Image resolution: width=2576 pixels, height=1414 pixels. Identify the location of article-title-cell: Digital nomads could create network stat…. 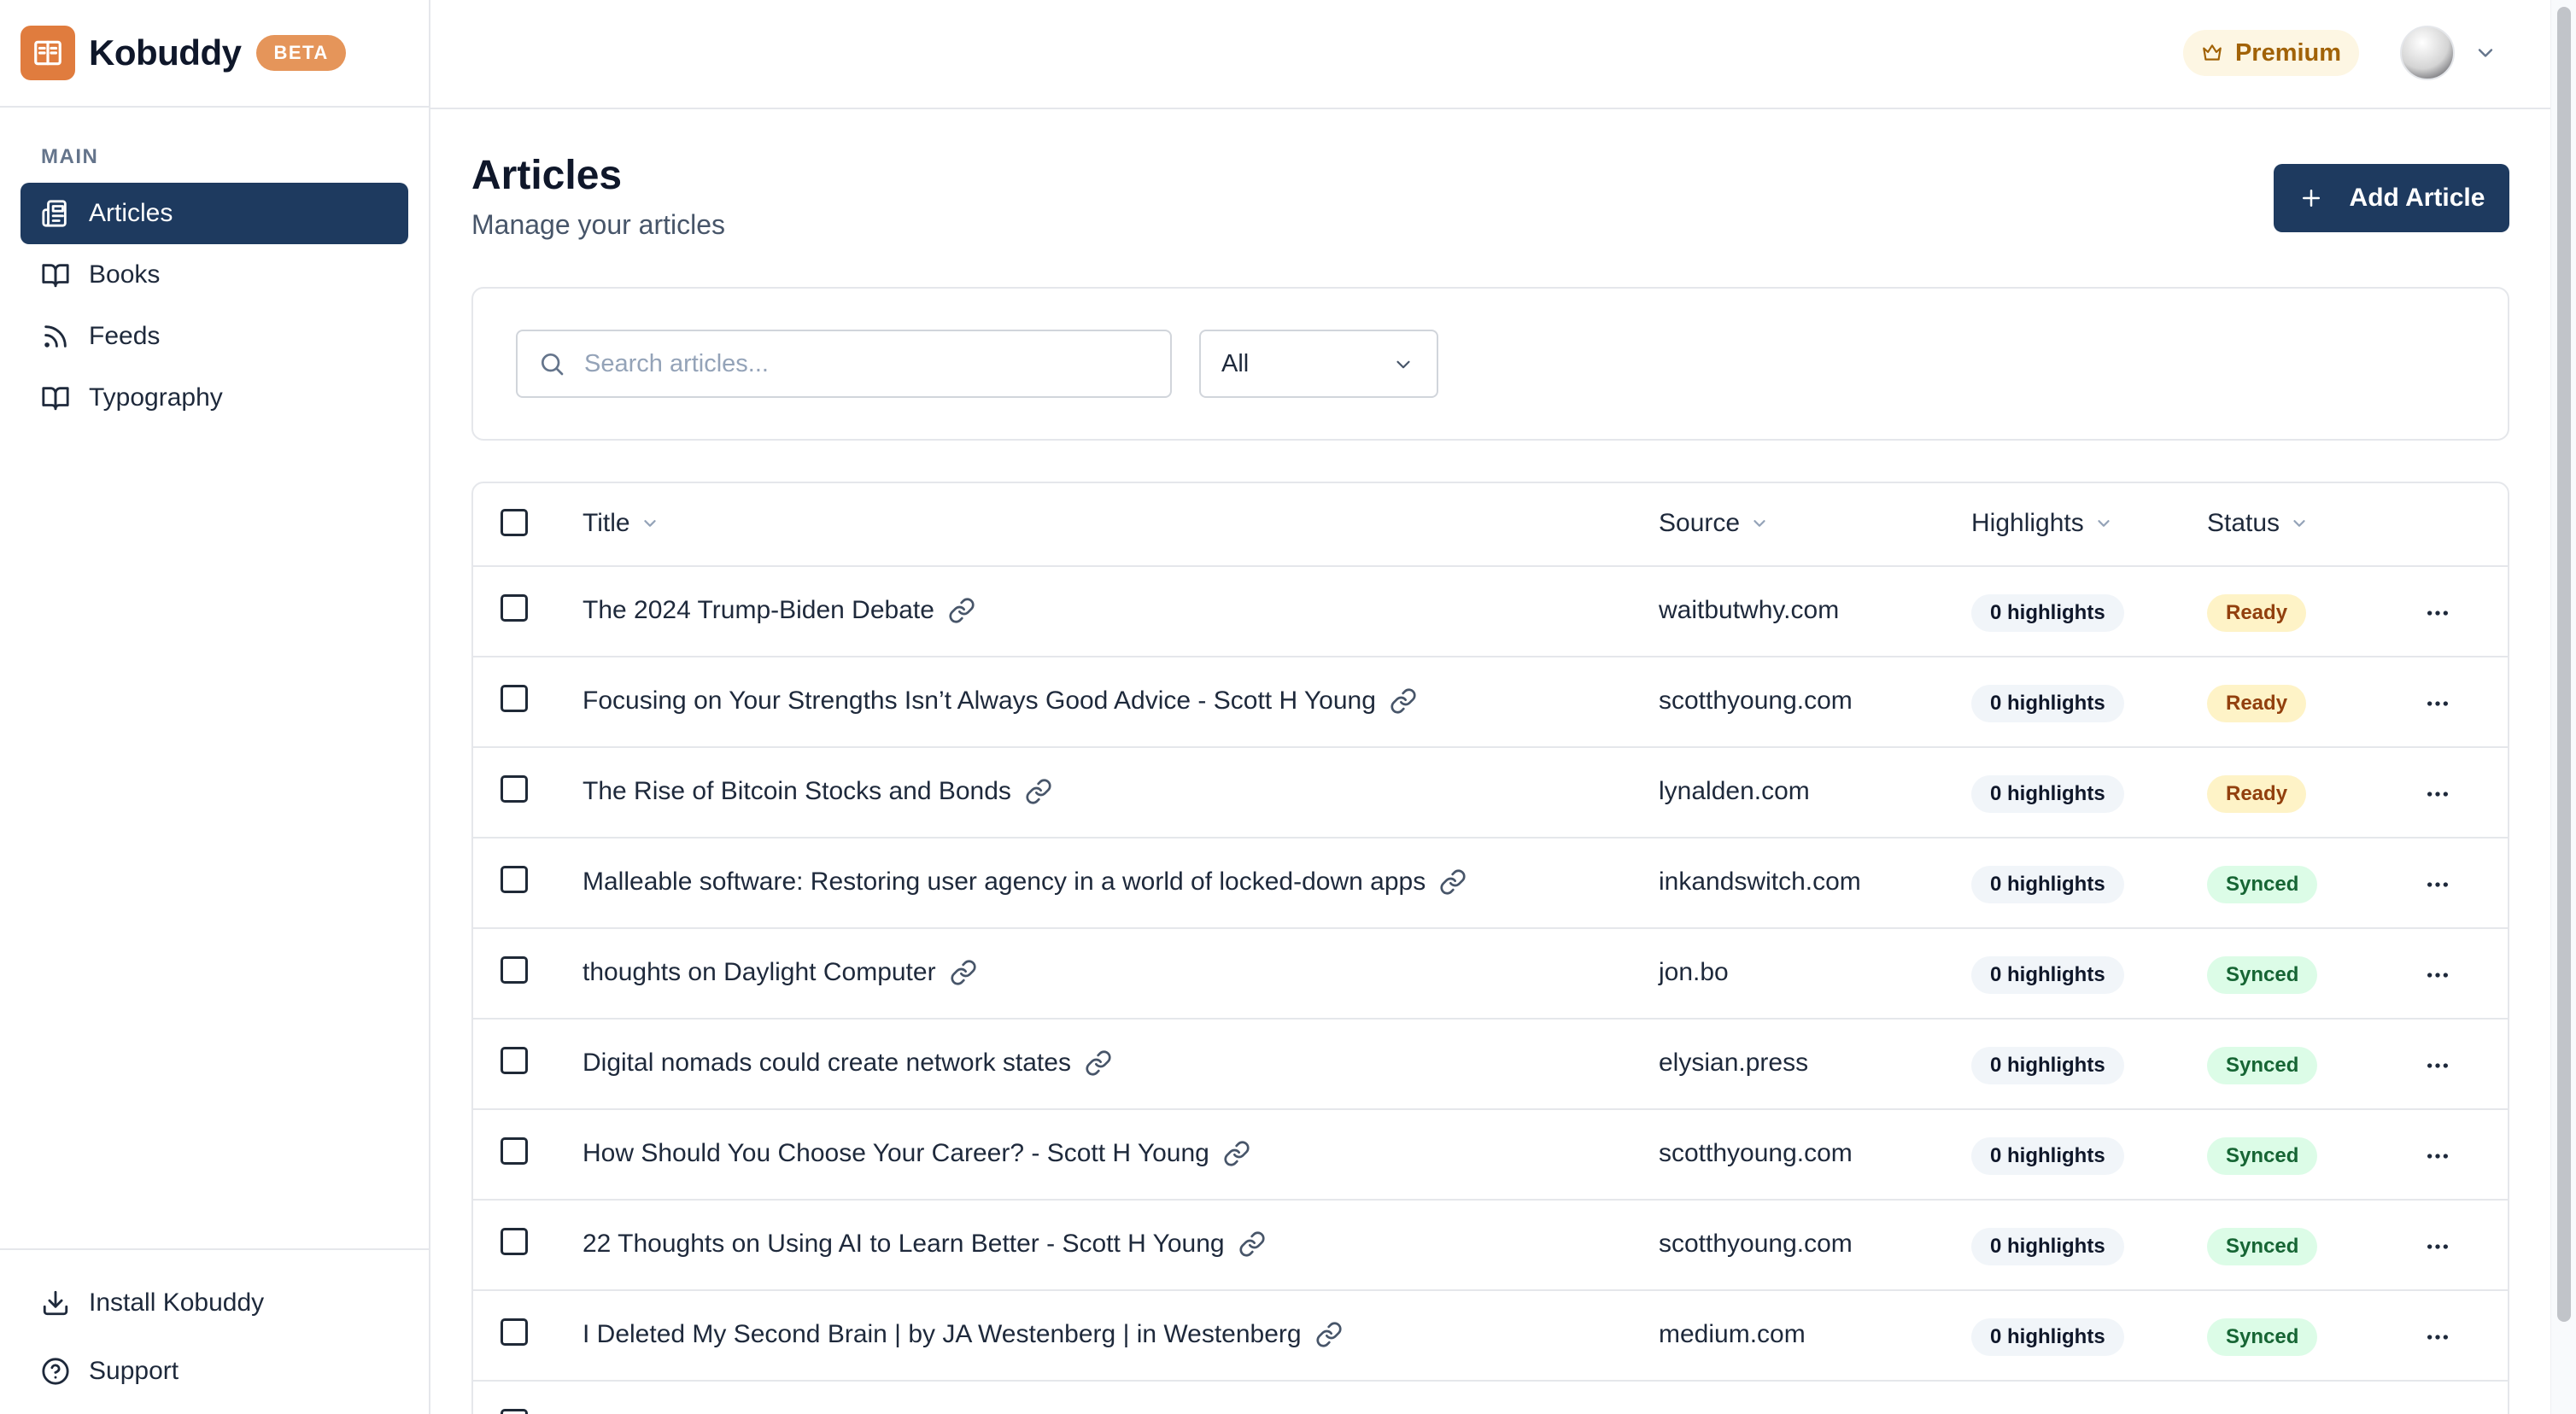
(847, 1063).